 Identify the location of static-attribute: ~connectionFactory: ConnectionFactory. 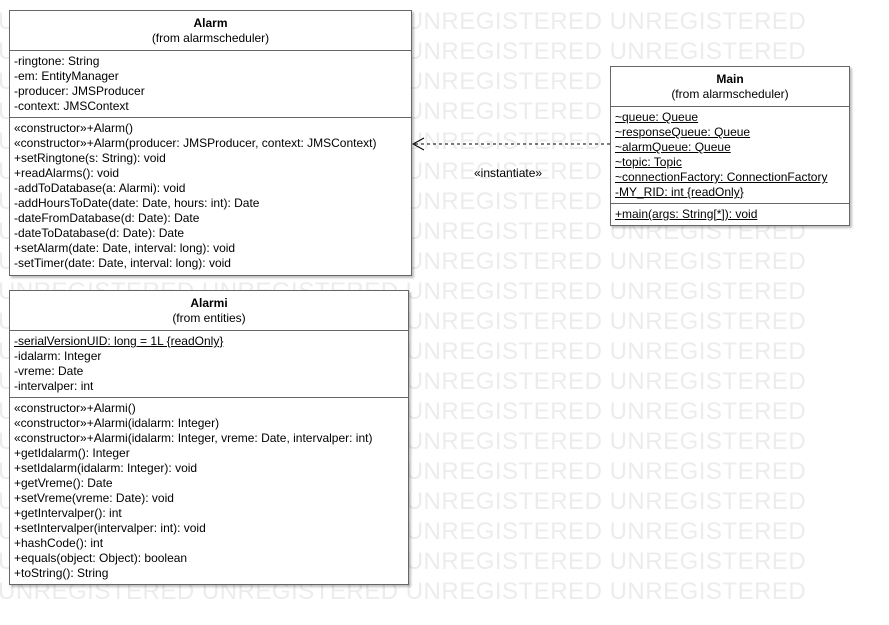
(721, 177).